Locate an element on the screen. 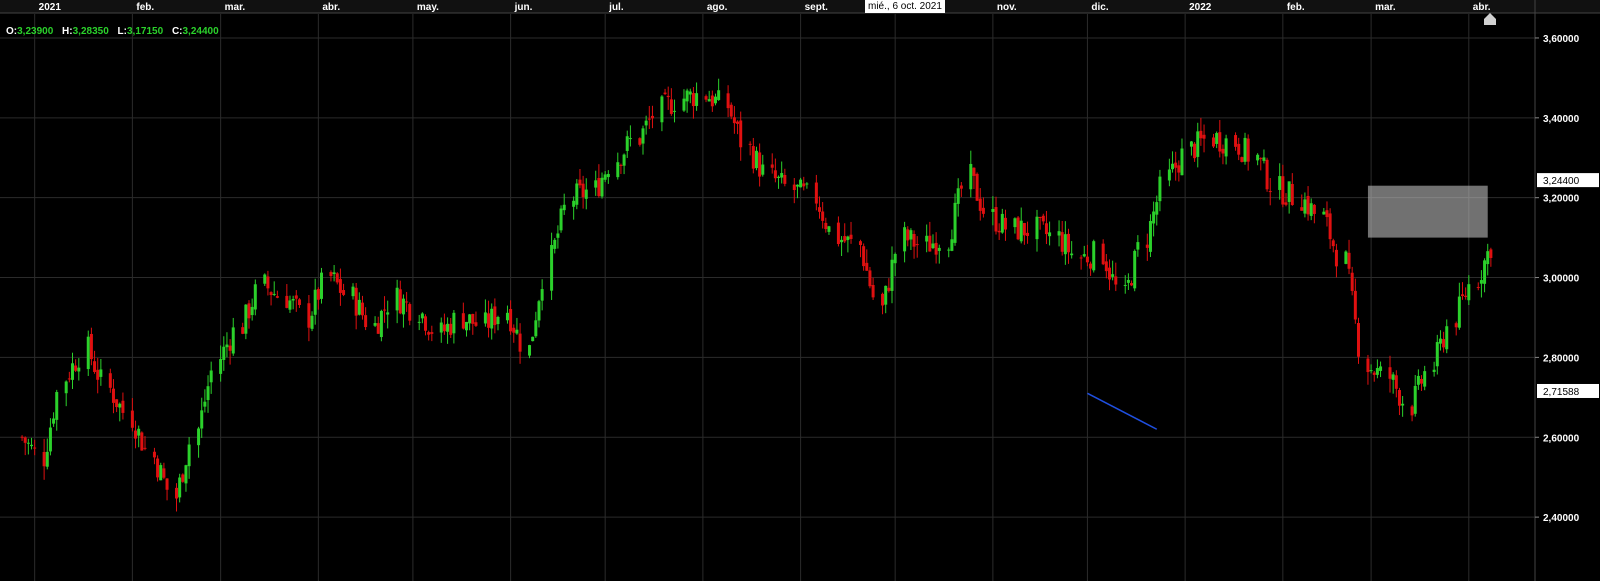 The width and height of the screenshot is (1600, 581). y-tick-label: 2,60000 is located at coordinates (1561, 438).